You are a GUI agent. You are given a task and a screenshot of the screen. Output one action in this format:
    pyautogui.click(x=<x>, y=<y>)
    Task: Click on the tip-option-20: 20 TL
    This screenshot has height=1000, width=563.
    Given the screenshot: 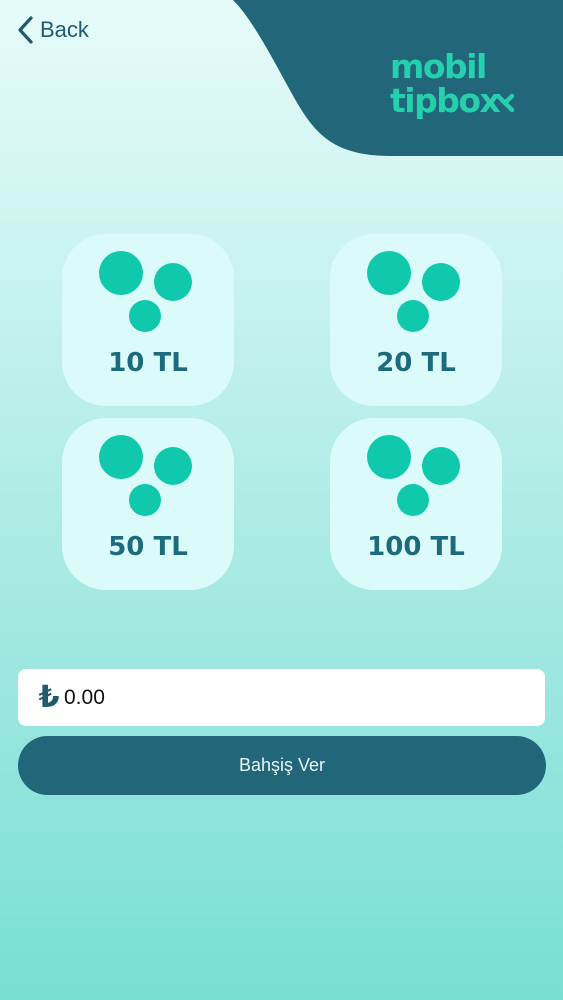 What is the action you would take?
    pyautogui.click(x=416, y=320)
    